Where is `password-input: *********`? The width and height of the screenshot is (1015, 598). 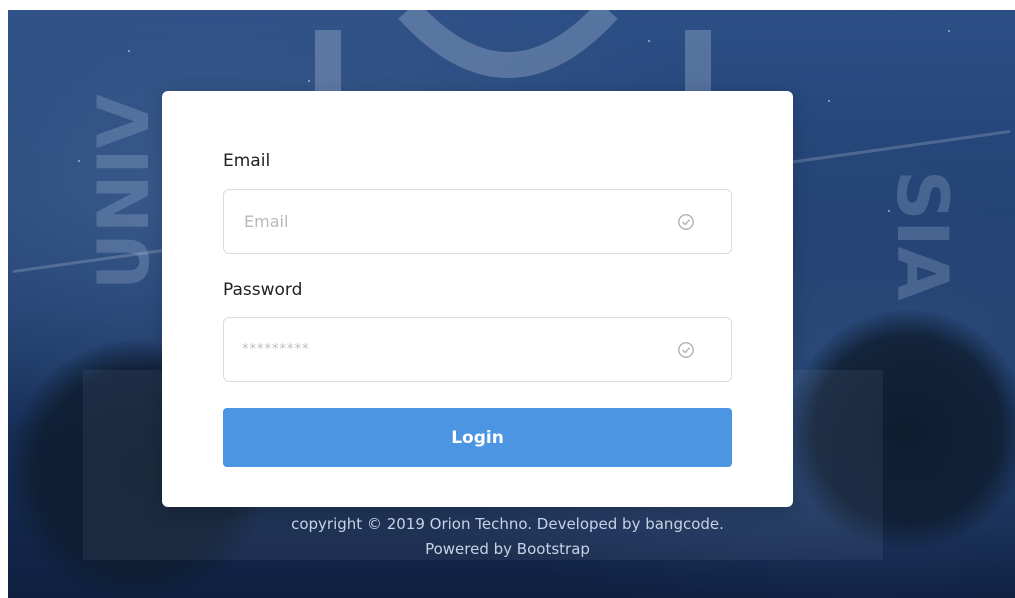
password-input: ********* is located at coordinates (276, 349).